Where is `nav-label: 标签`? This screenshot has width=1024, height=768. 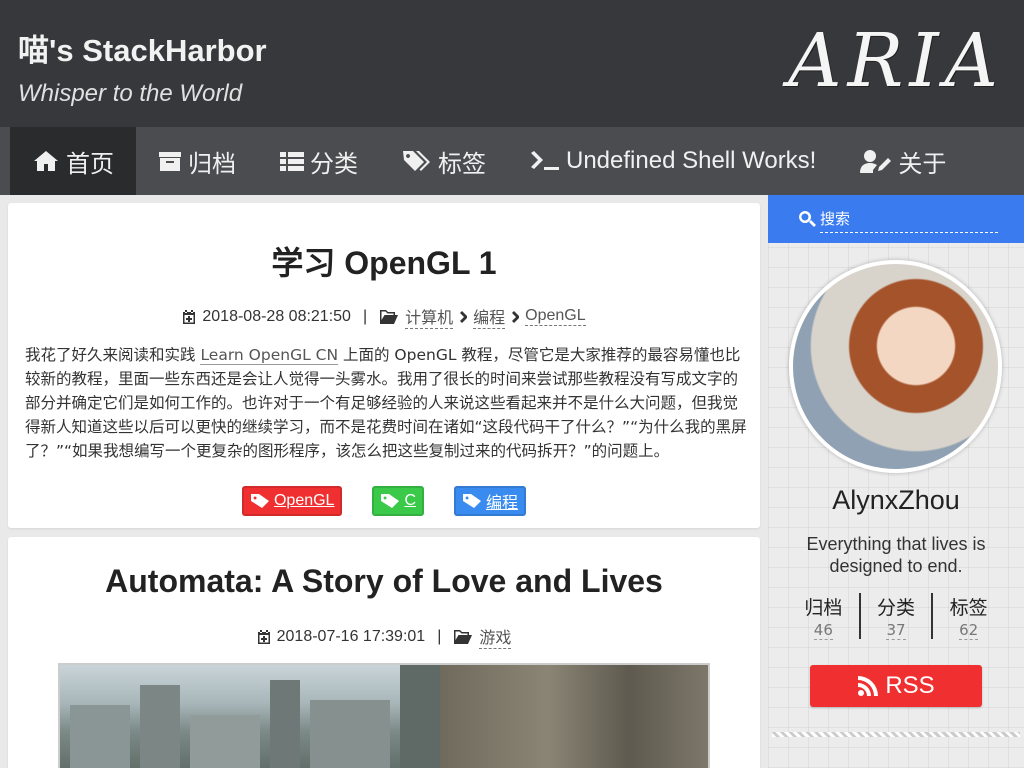
nav-label: 标签 is located at coordinates (462, 164).